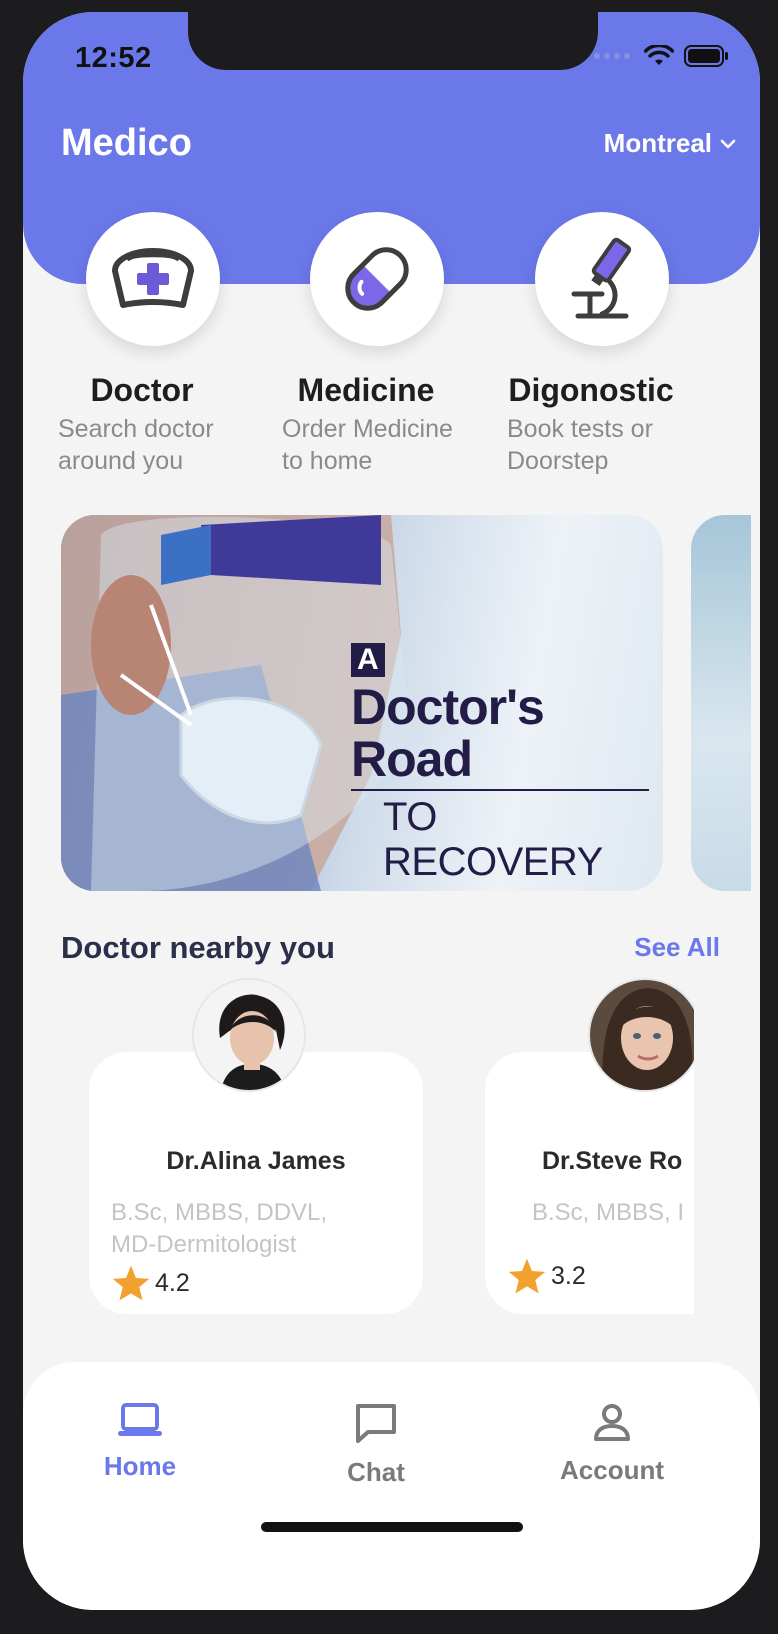  I want to click on doctor-rating-value: 4.2, so click(172, 1282).